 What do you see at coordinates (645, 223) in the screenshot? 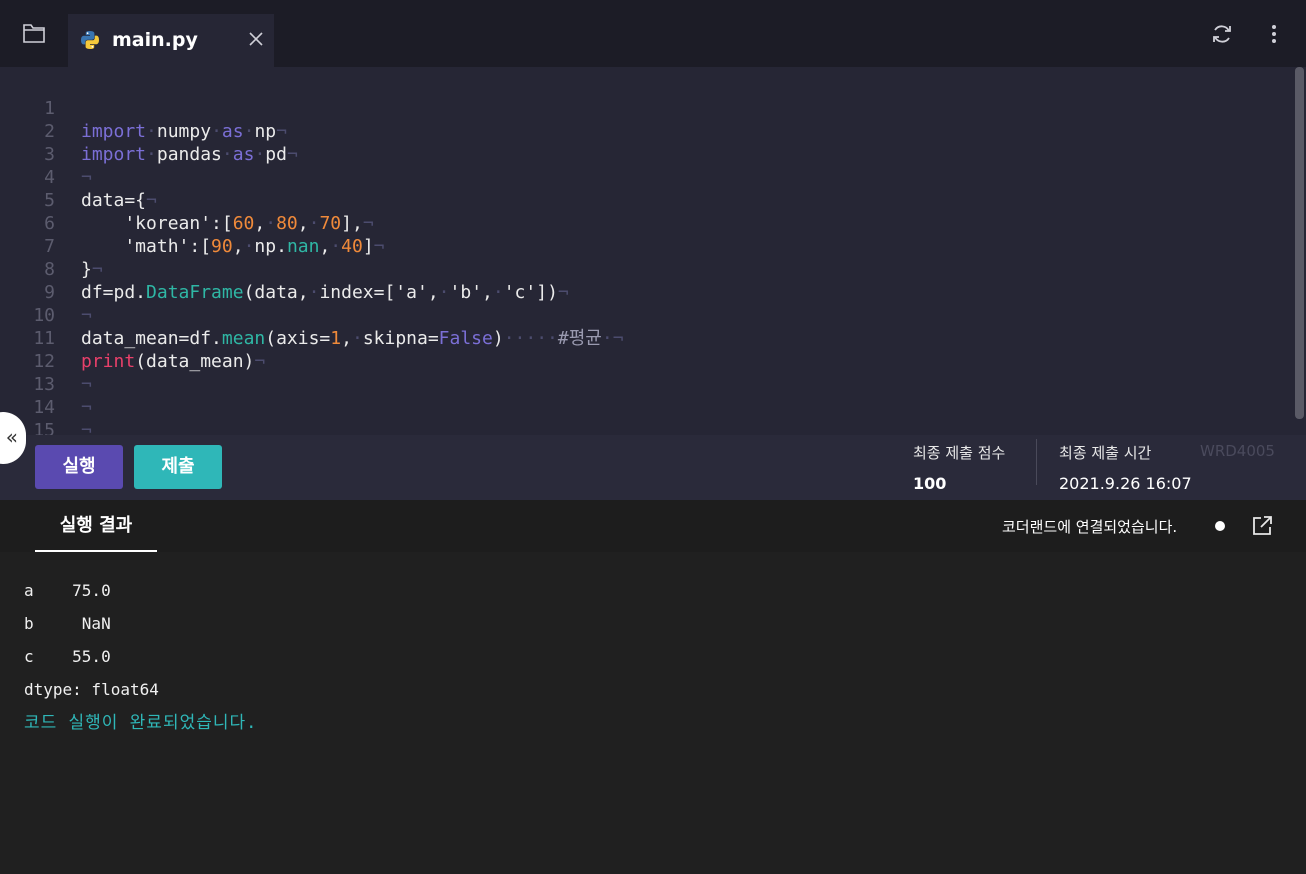
I see `code-line: 6 'math':[90,·np.nan,·40]¬` at bounding box center [645, 223].